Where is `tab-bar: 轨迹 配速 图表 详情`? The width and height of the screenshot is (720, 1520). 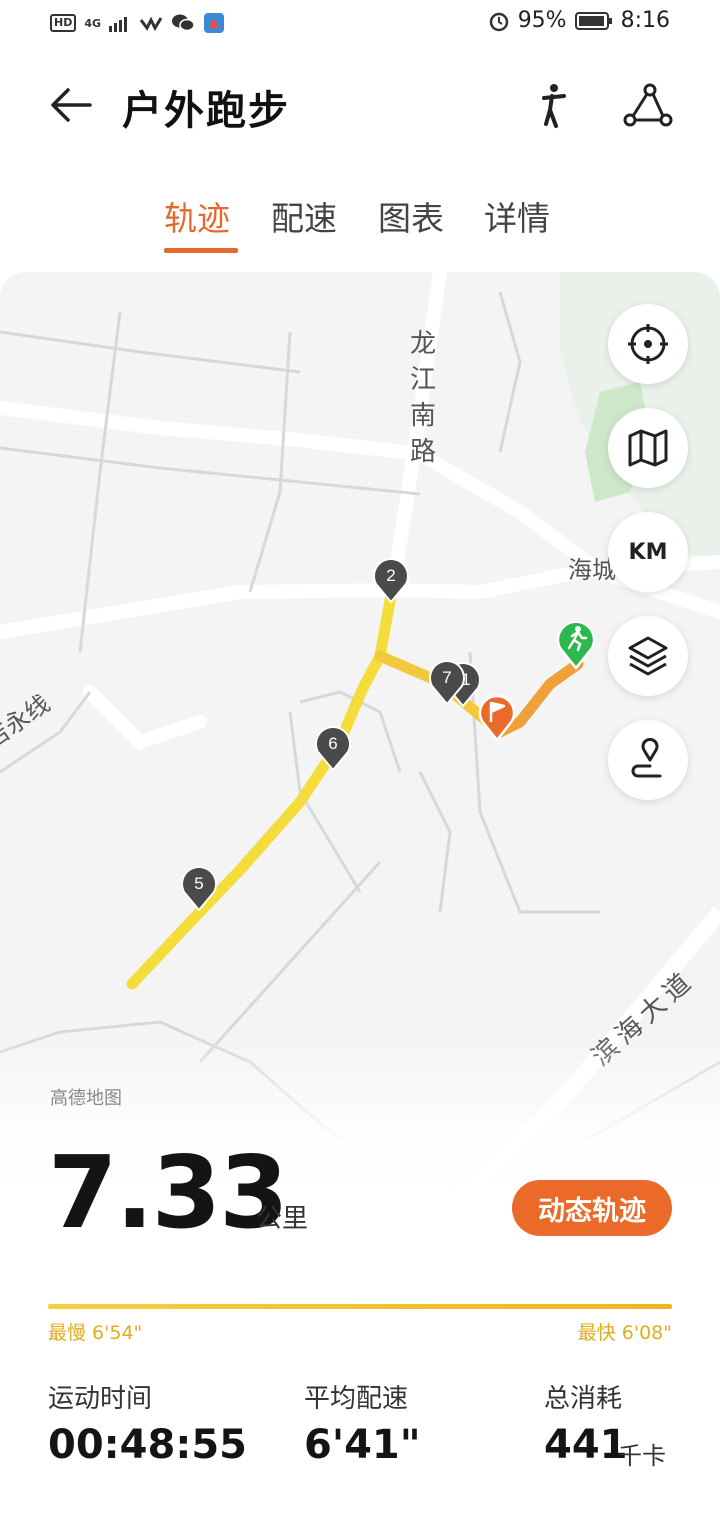
tab-bar: 轨迹 配速 图表 详情 is located at coordinates (360, 227).